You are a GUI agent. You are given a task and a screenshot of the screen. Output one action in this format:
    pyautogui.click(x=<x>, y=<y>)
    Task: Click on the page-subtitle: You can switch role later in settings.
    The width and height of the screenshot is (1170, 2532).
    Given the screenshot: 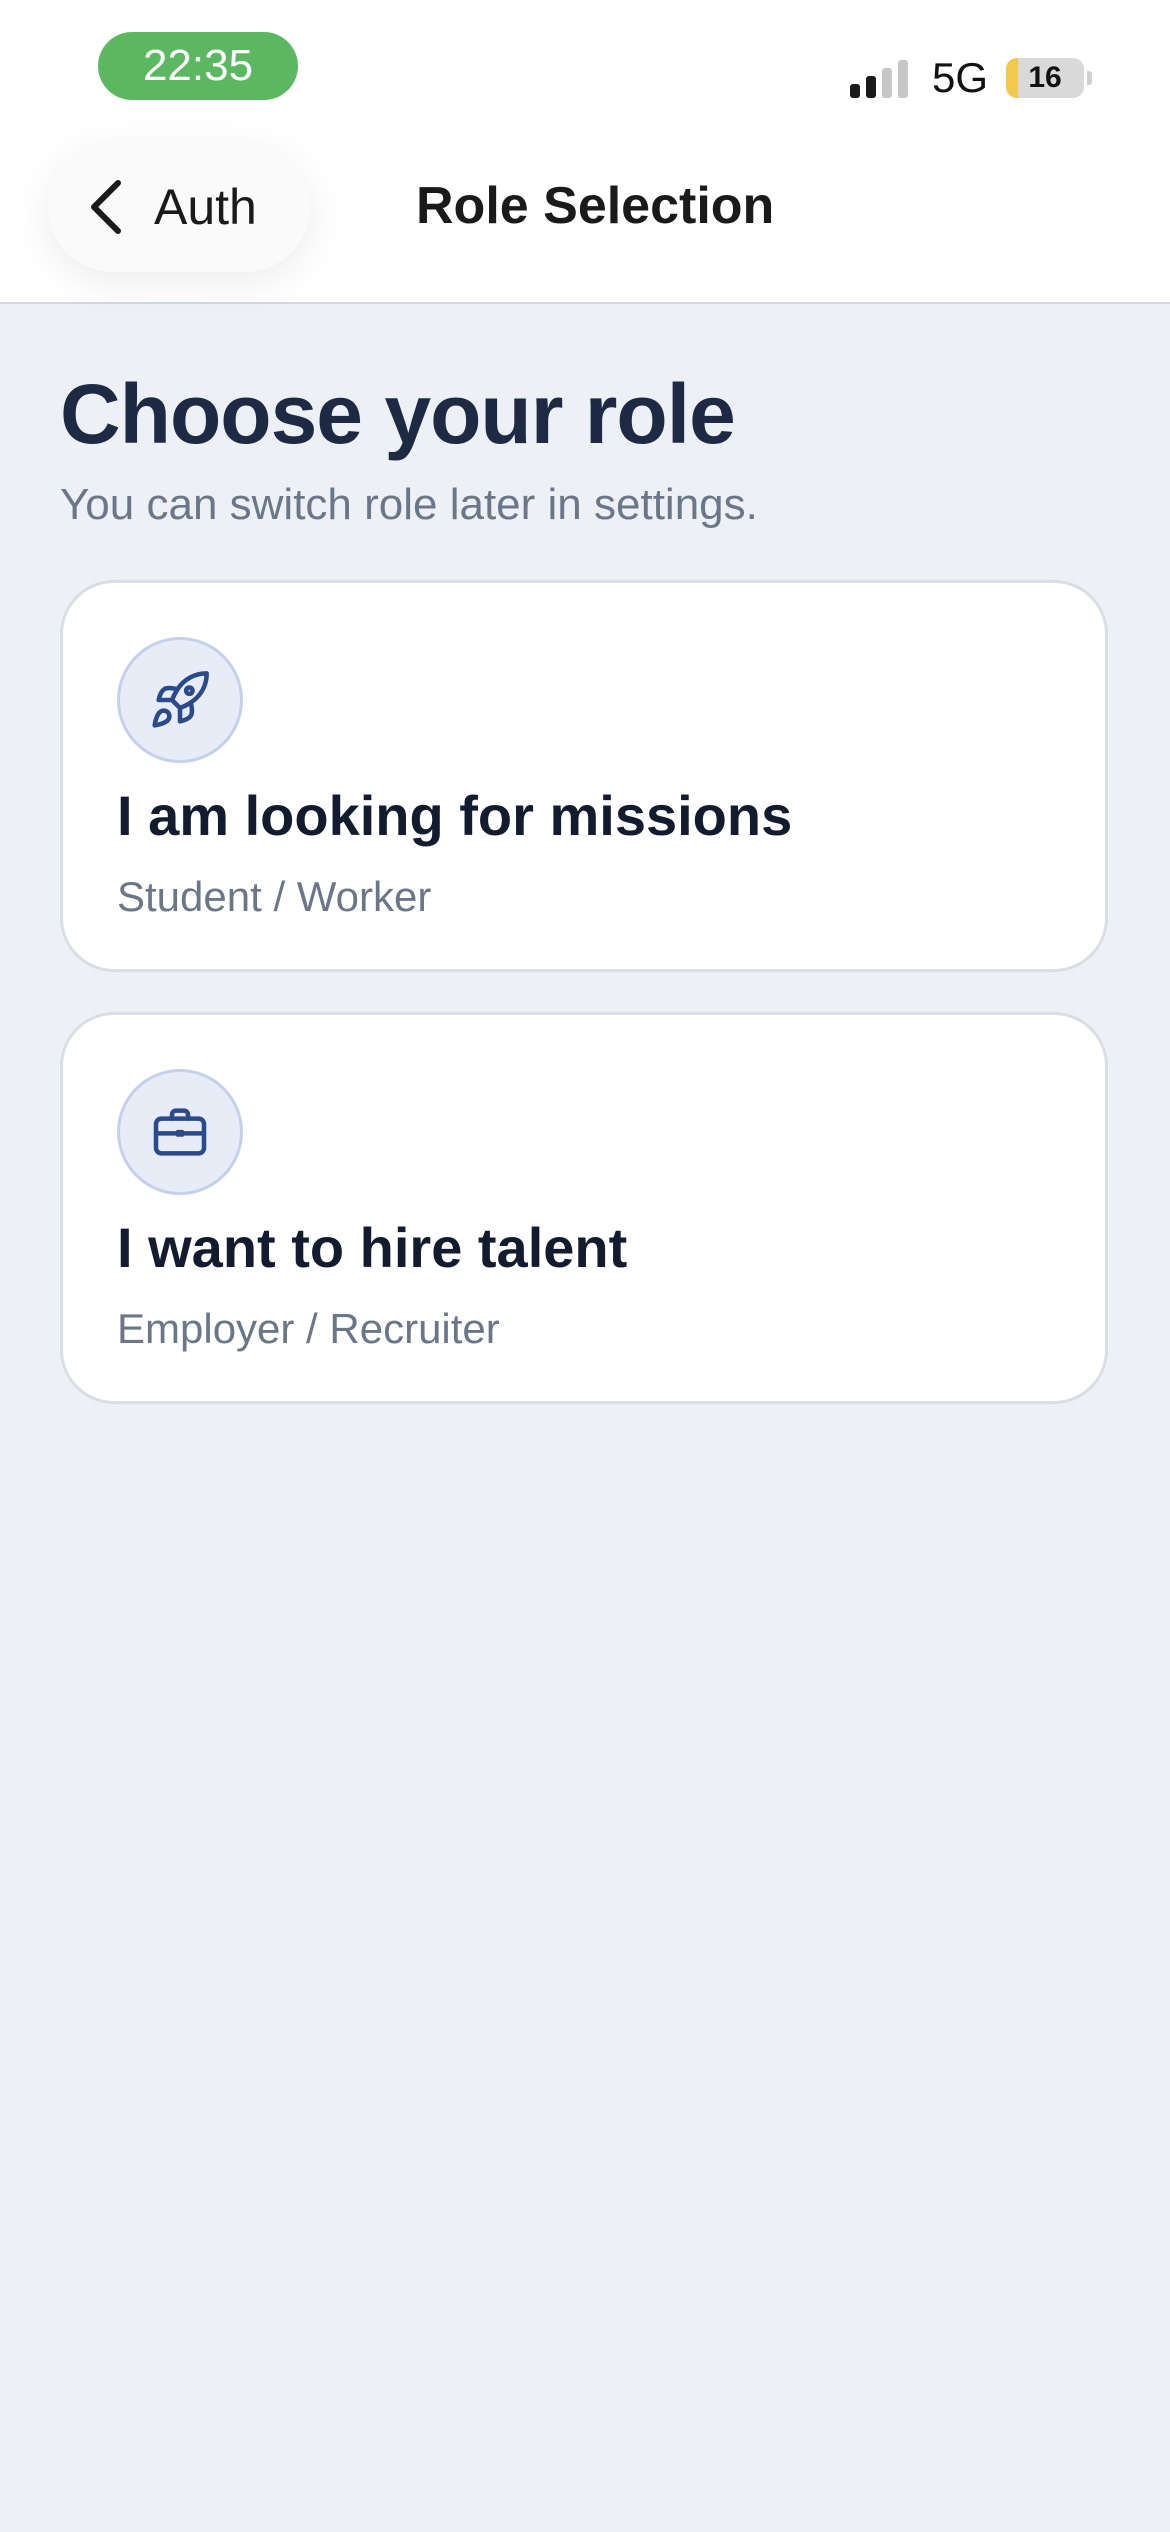 What is the action you would take?
    pyautogui.click(x=409, y=504)
    